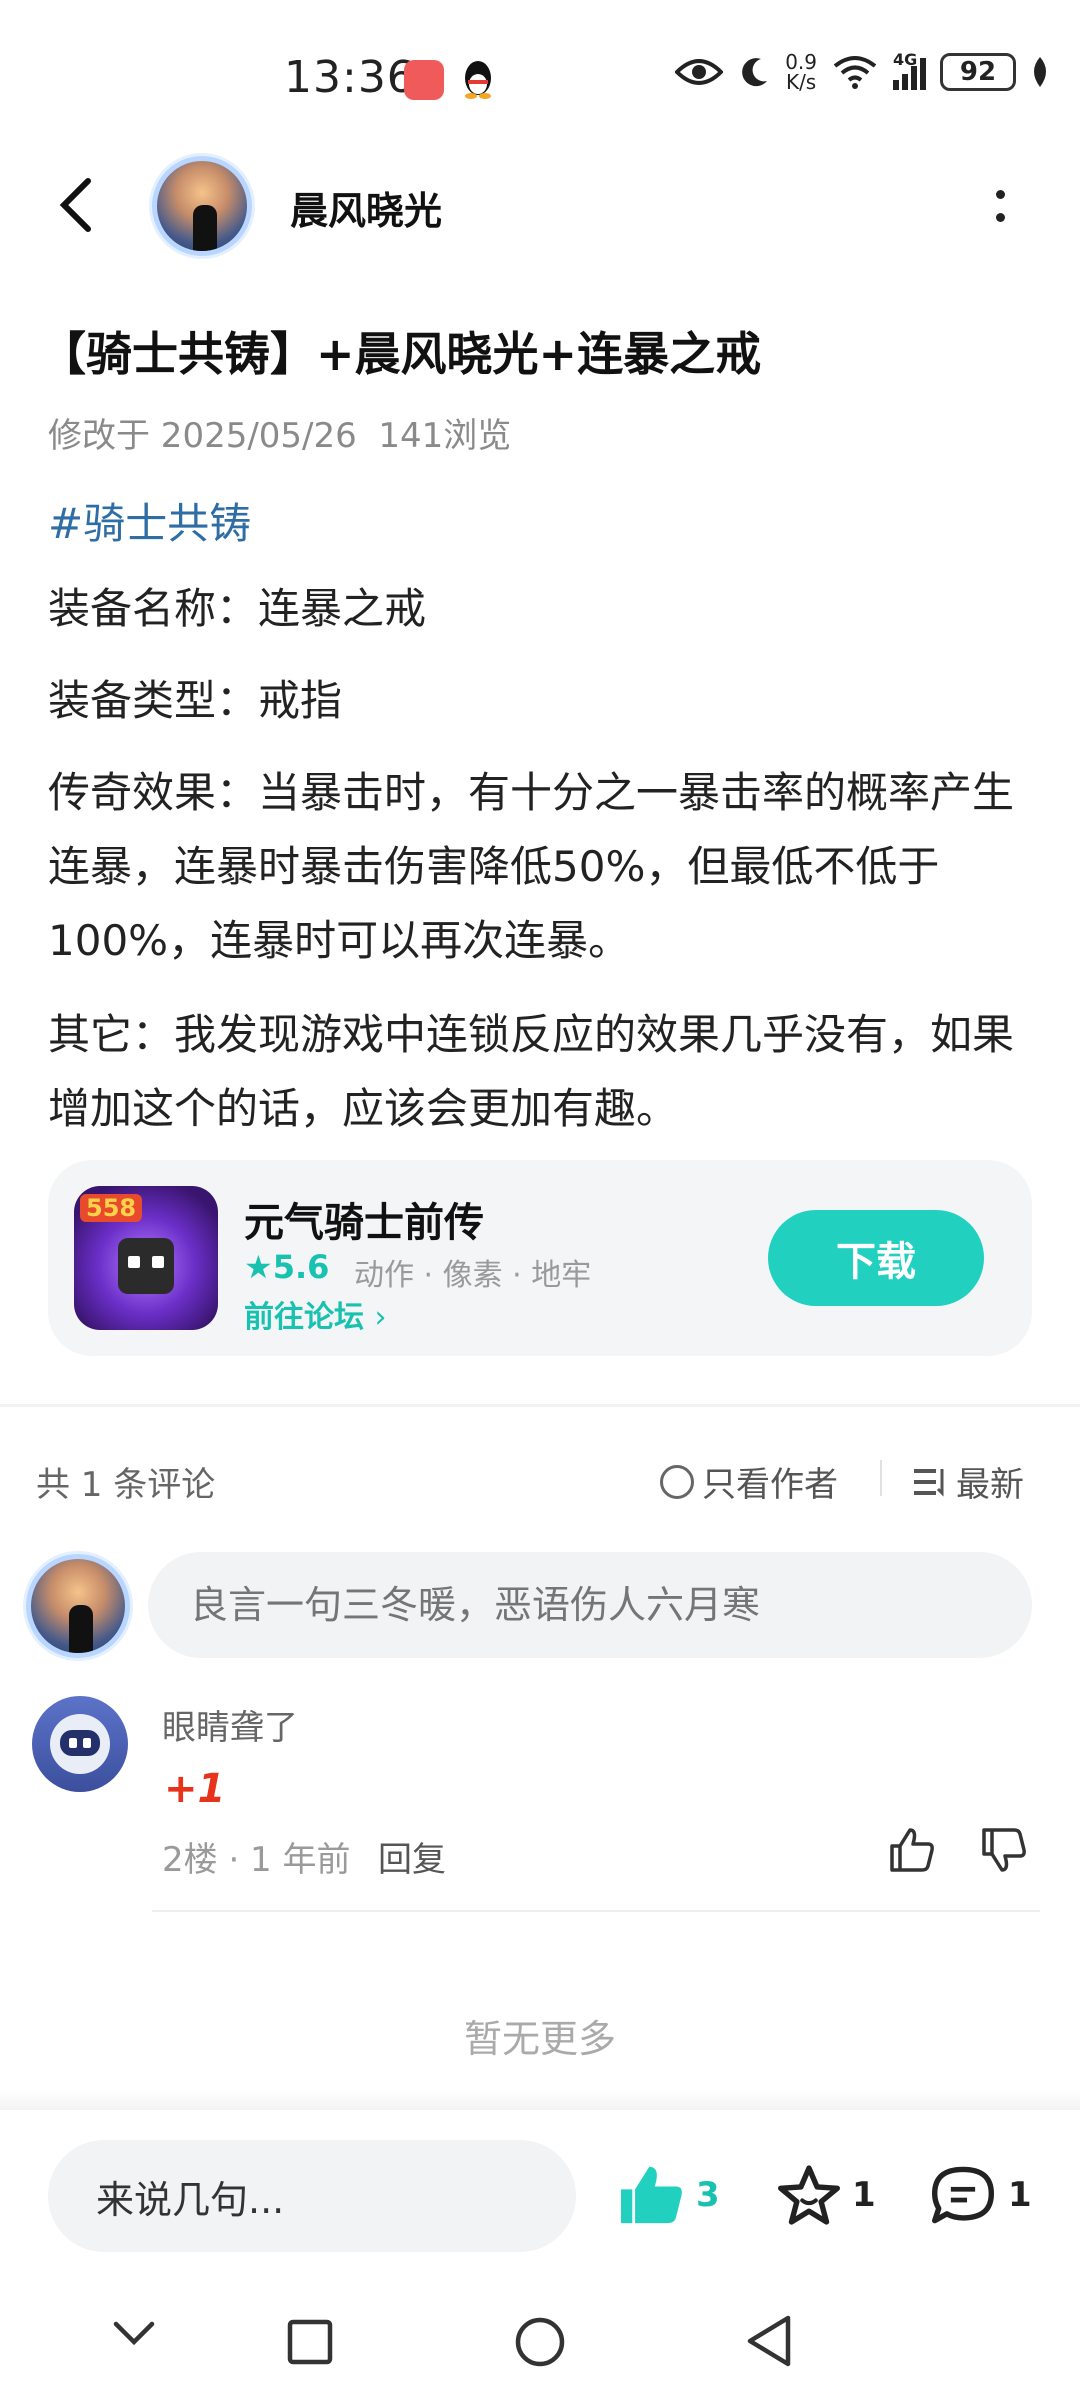  I want to click on radio-icon, so click(677, 1481).